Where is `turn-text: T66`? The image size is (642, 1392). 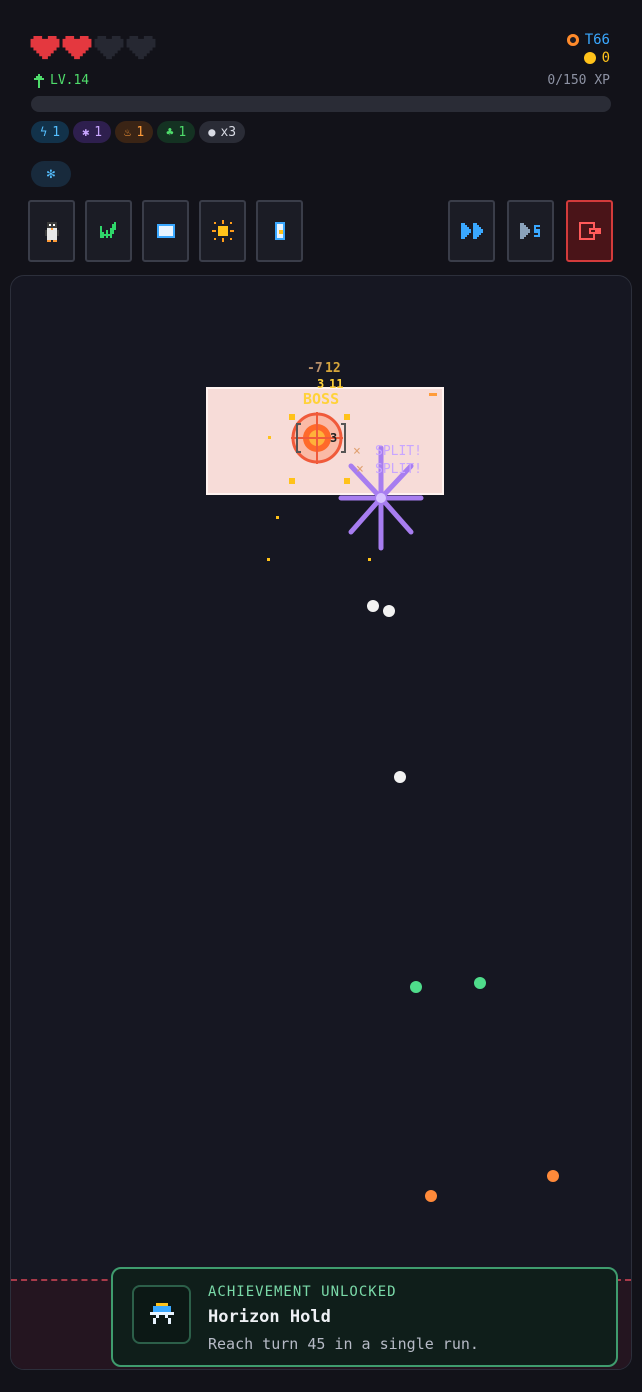 turn-text: T66 is located at coordinates (597, 40).